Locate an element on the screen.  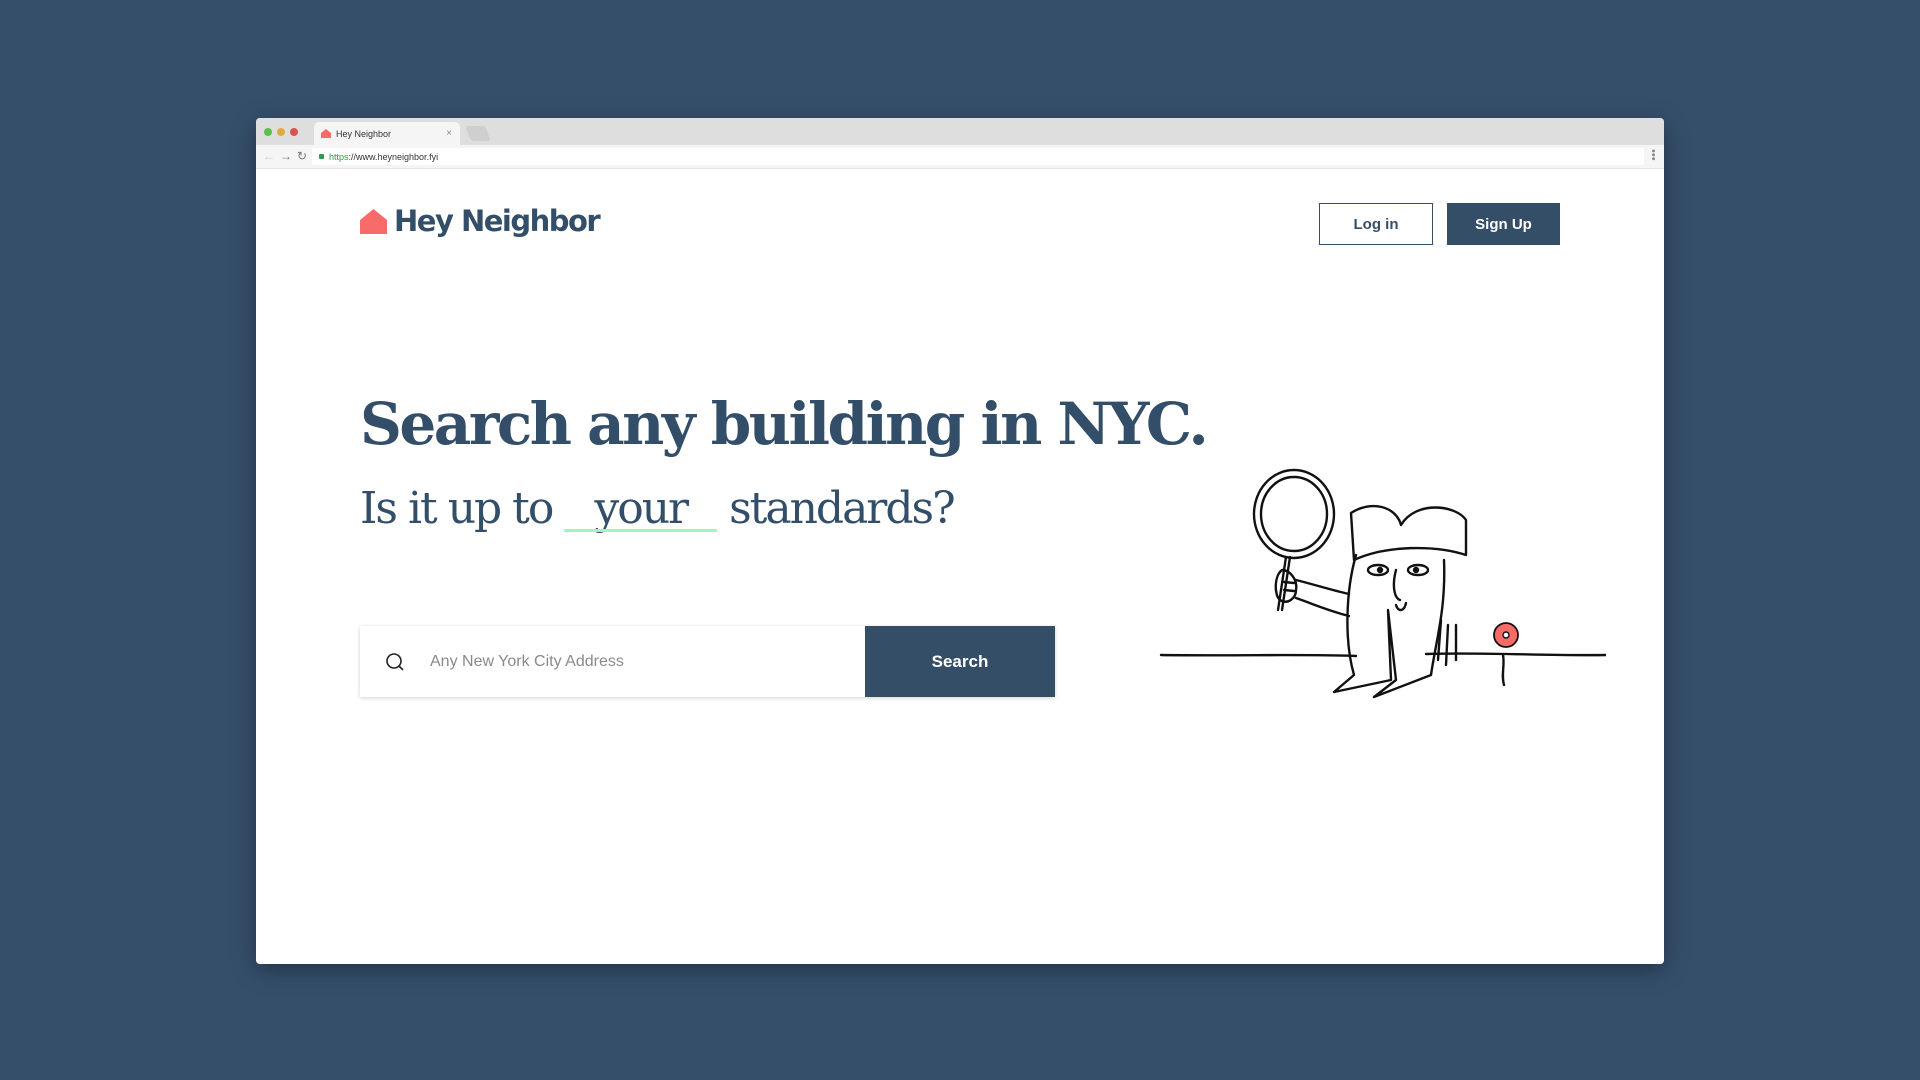
close-window-button is located at coordinates (294, 132).